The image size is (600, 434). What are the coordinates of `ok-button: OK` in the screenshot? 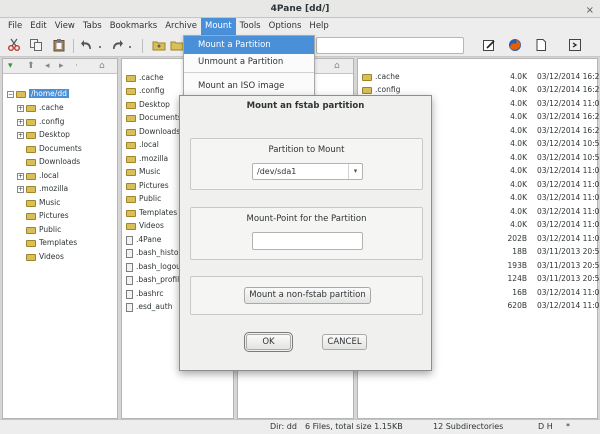 It's located at (268, 342).